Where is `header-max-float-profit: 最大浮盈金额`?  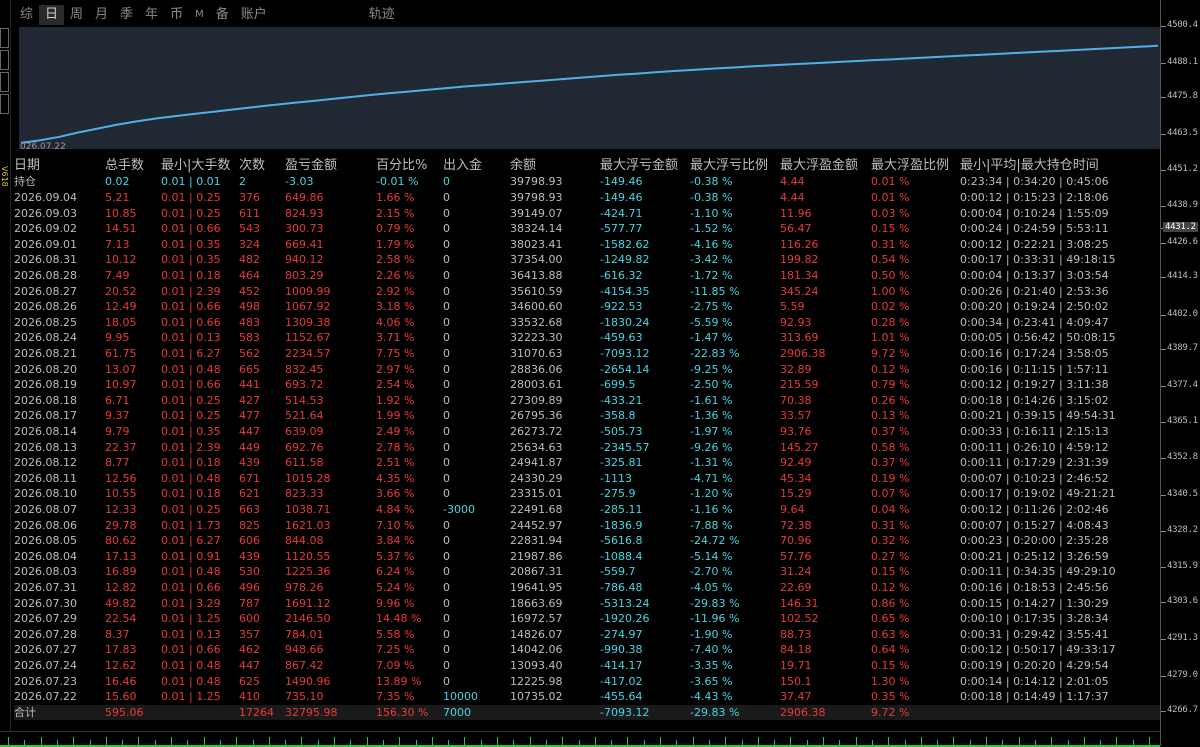 header-max-float-profit: 最大浮盈金额 is located at coordinates (819, 166).